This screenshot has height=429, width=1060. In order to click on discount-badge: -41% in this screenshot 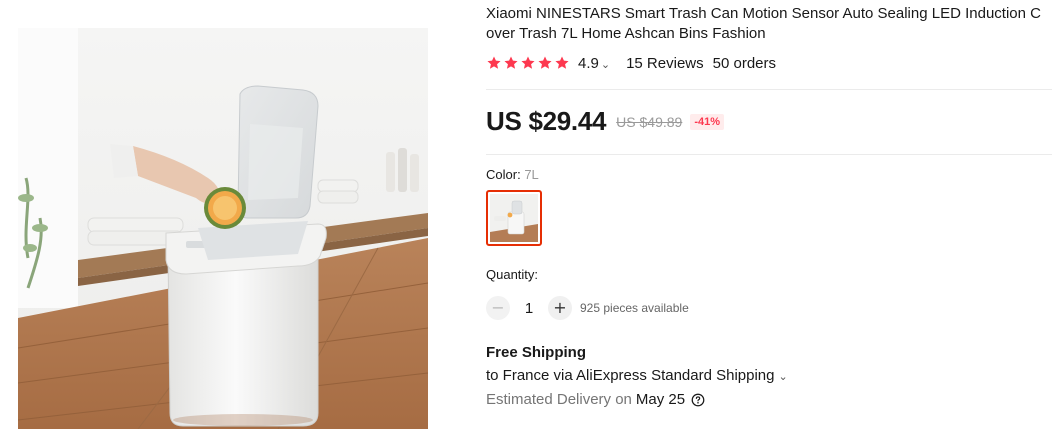, I will do `click(707, 121)`.